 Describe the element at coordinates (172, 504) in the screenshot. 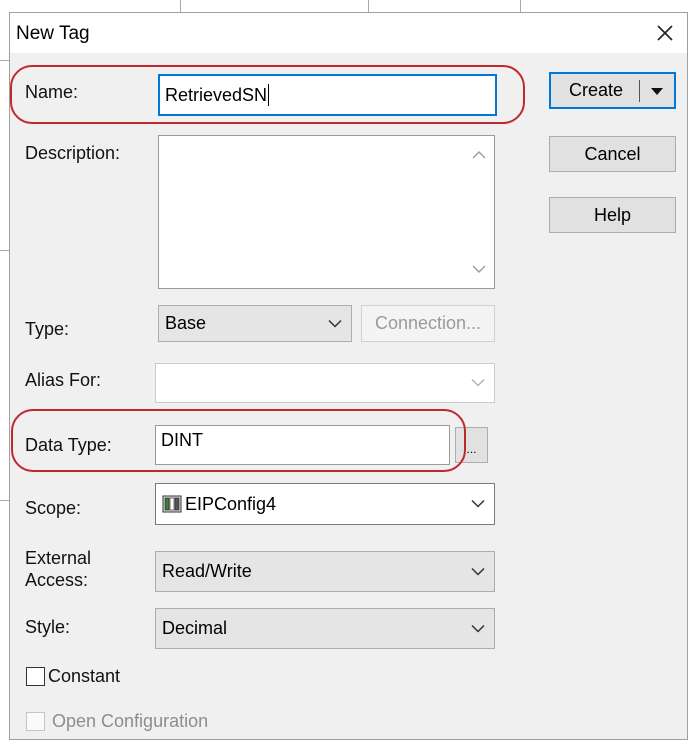

I see `controller-icon` at that location.